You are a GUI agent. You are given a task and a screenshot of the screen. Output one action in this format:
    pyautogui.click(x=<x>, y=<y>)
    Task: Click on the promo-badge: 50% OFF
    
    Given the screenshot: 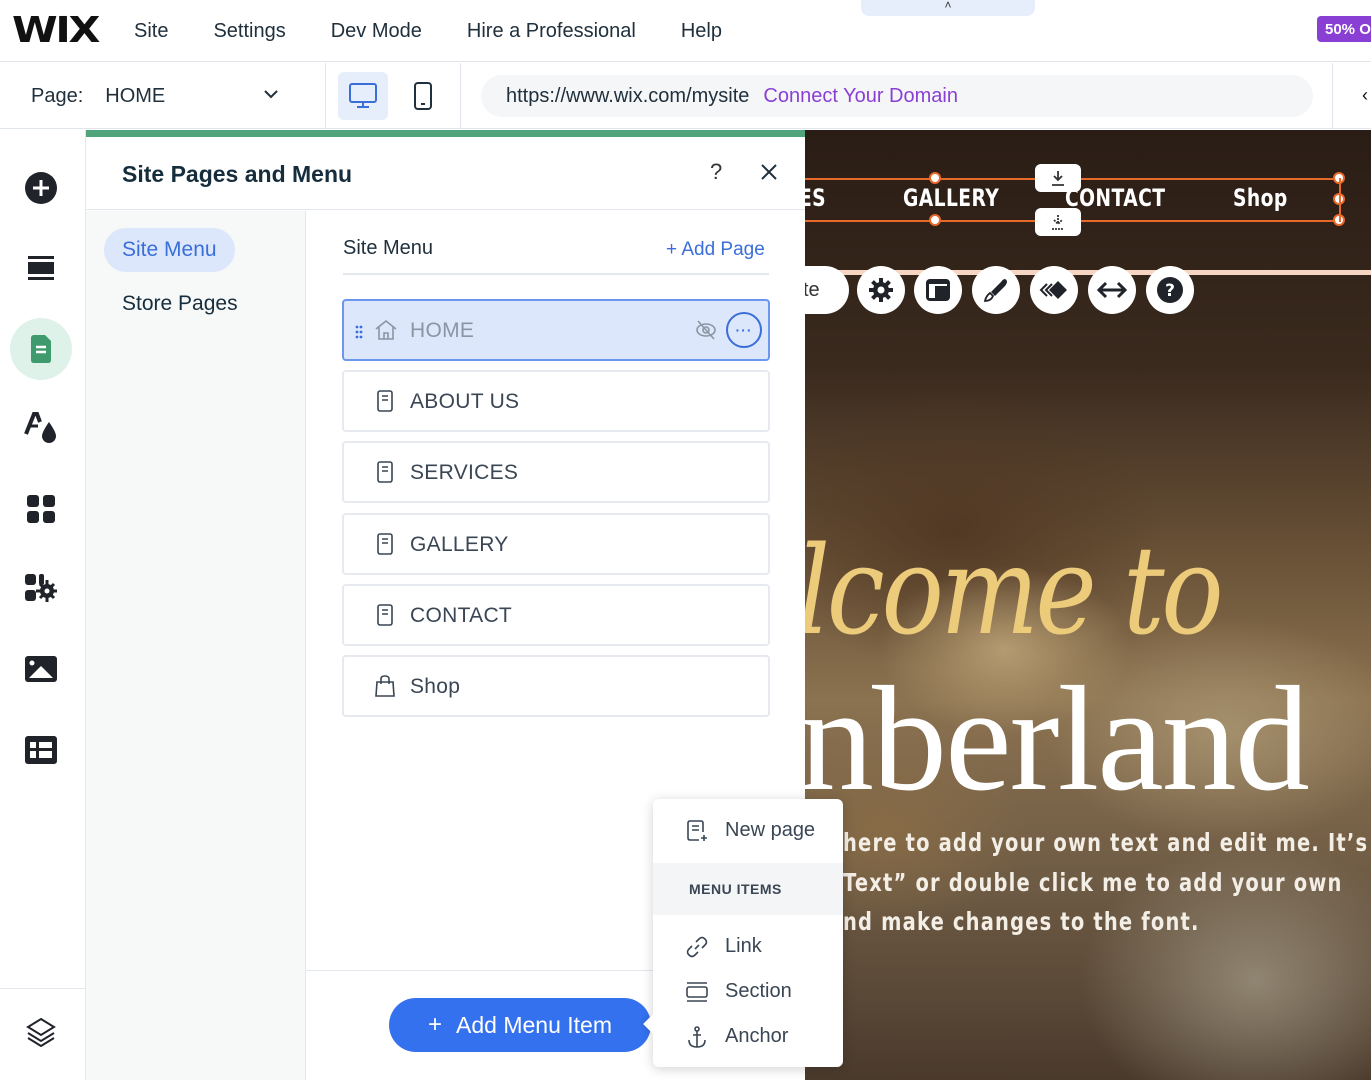 What is the action you would take?
    pyautogui.click(x=1344, y=29)
    